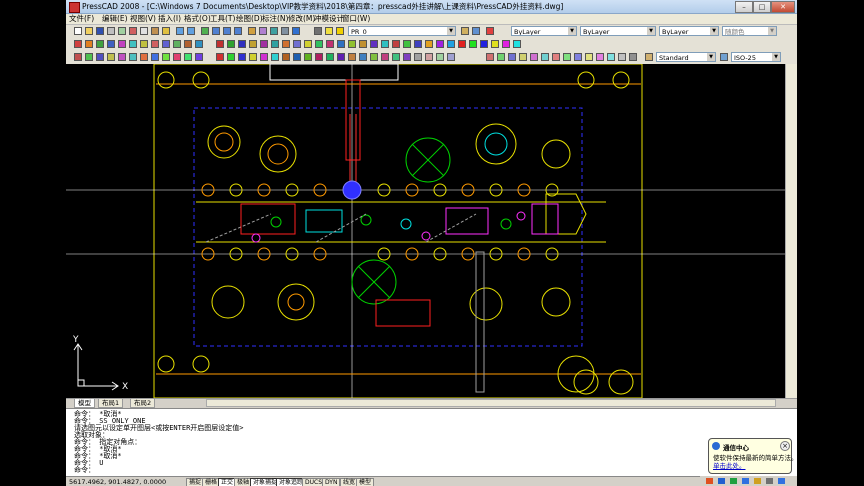  I want to click on zoom-window-icon, so click(227, 31).